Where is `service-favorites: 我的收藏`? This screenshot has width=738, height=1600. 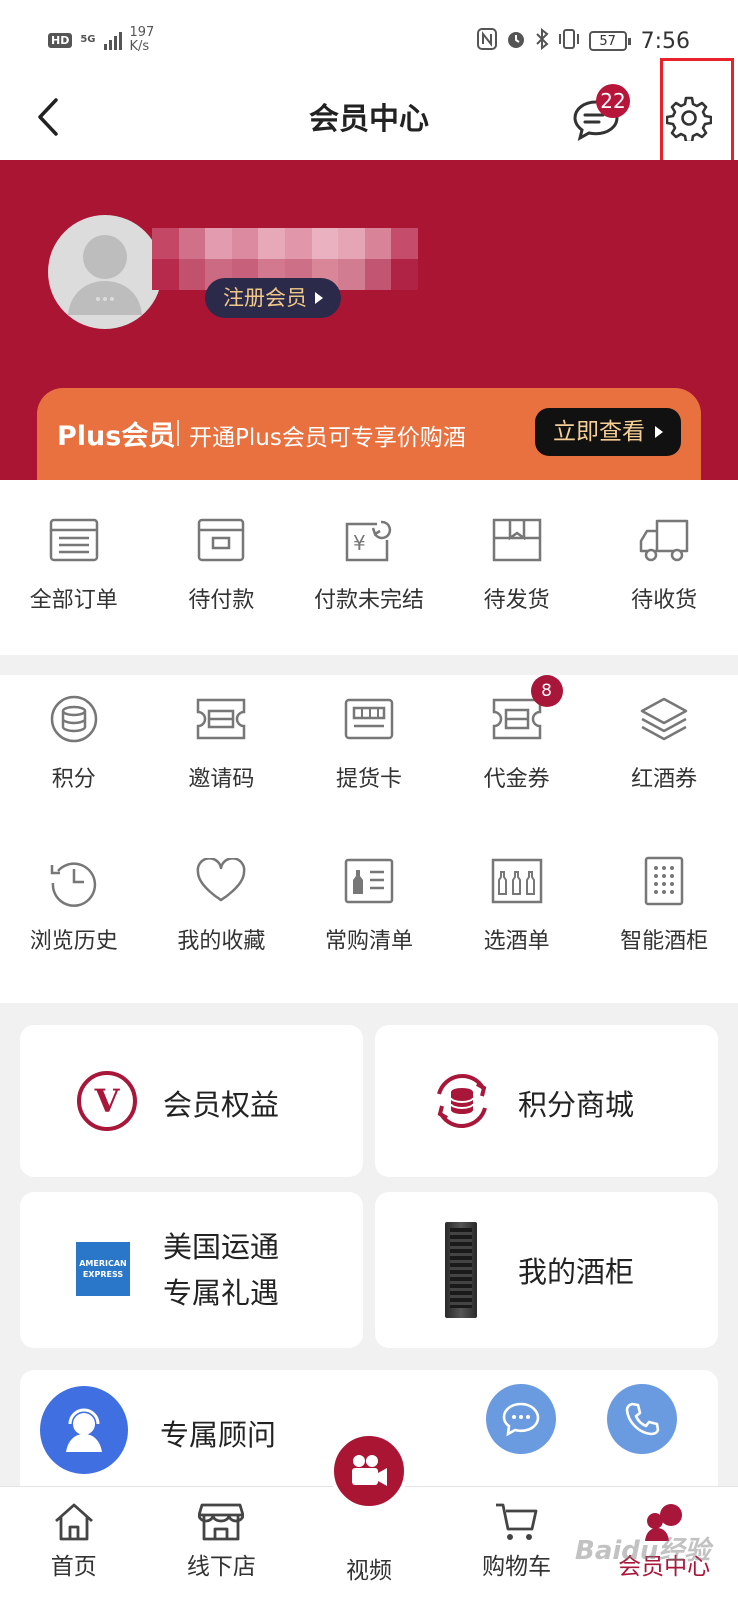
service-favorites: 我的收藏 is located at coordinates (222, 904).